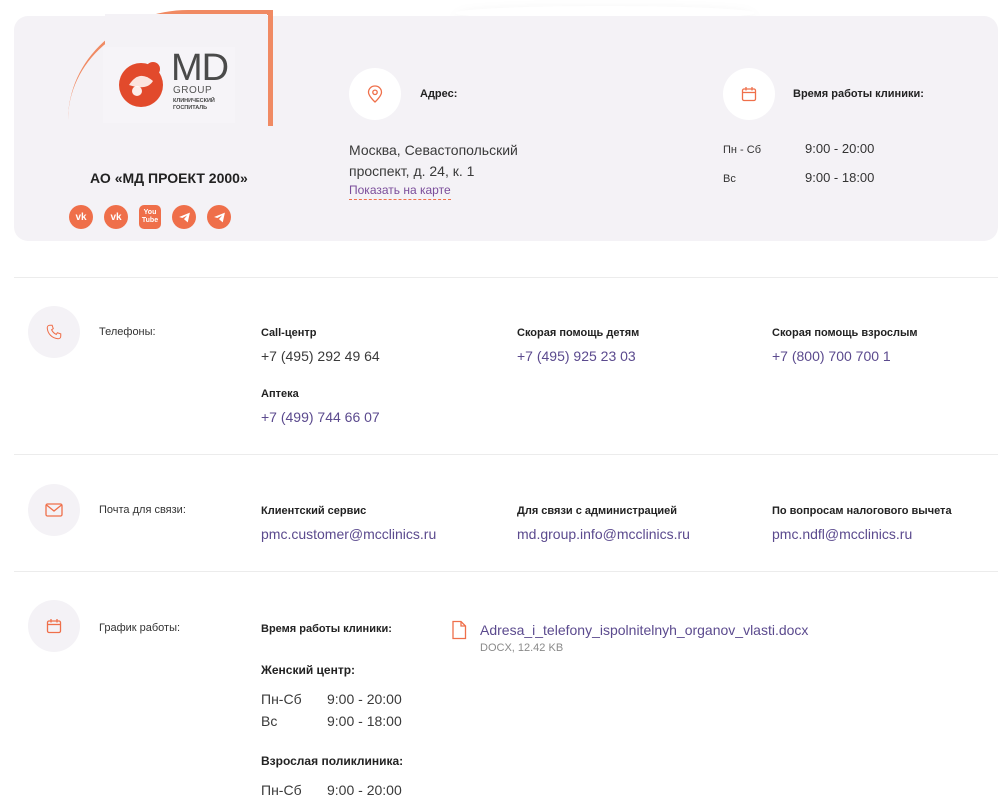  What do you see at coordinates (320, 356) in the screenshot?
I see `callcenter-phone: +7 (495) 292 49 64` at bounding box center [320, 356].